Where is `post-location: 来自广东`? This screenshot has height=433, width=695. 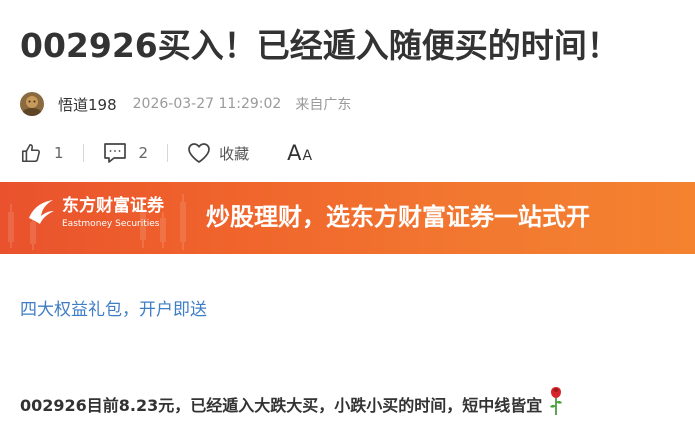 post-location: 来自广东 is located at coordinates (323, 105).